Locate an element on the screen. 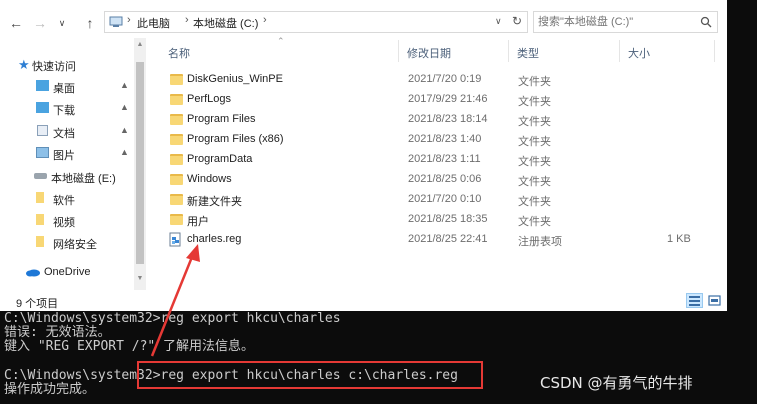 The image size is (757, 404). watermark: CSDN @有勇气的牛排 is located at coordinates (616, 383).